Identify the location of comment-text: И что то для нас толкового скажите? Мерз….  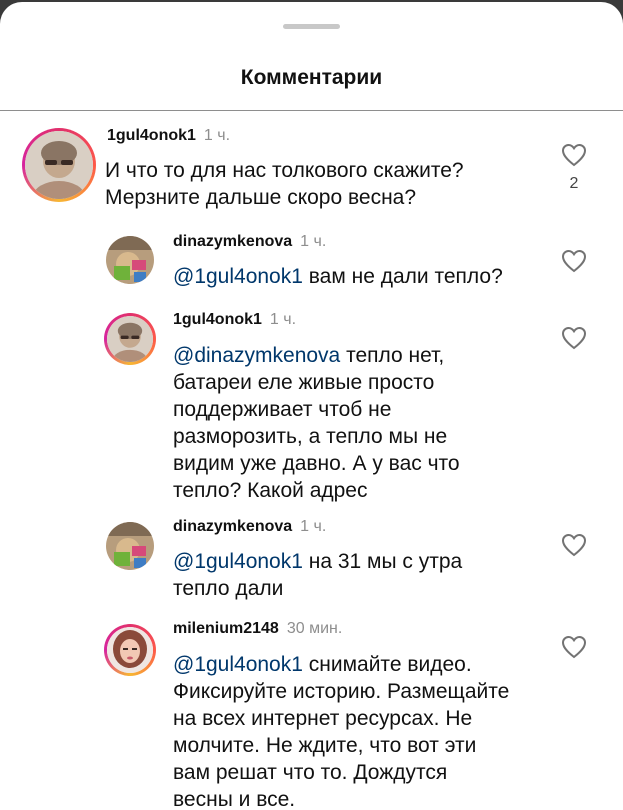
(284, 184).